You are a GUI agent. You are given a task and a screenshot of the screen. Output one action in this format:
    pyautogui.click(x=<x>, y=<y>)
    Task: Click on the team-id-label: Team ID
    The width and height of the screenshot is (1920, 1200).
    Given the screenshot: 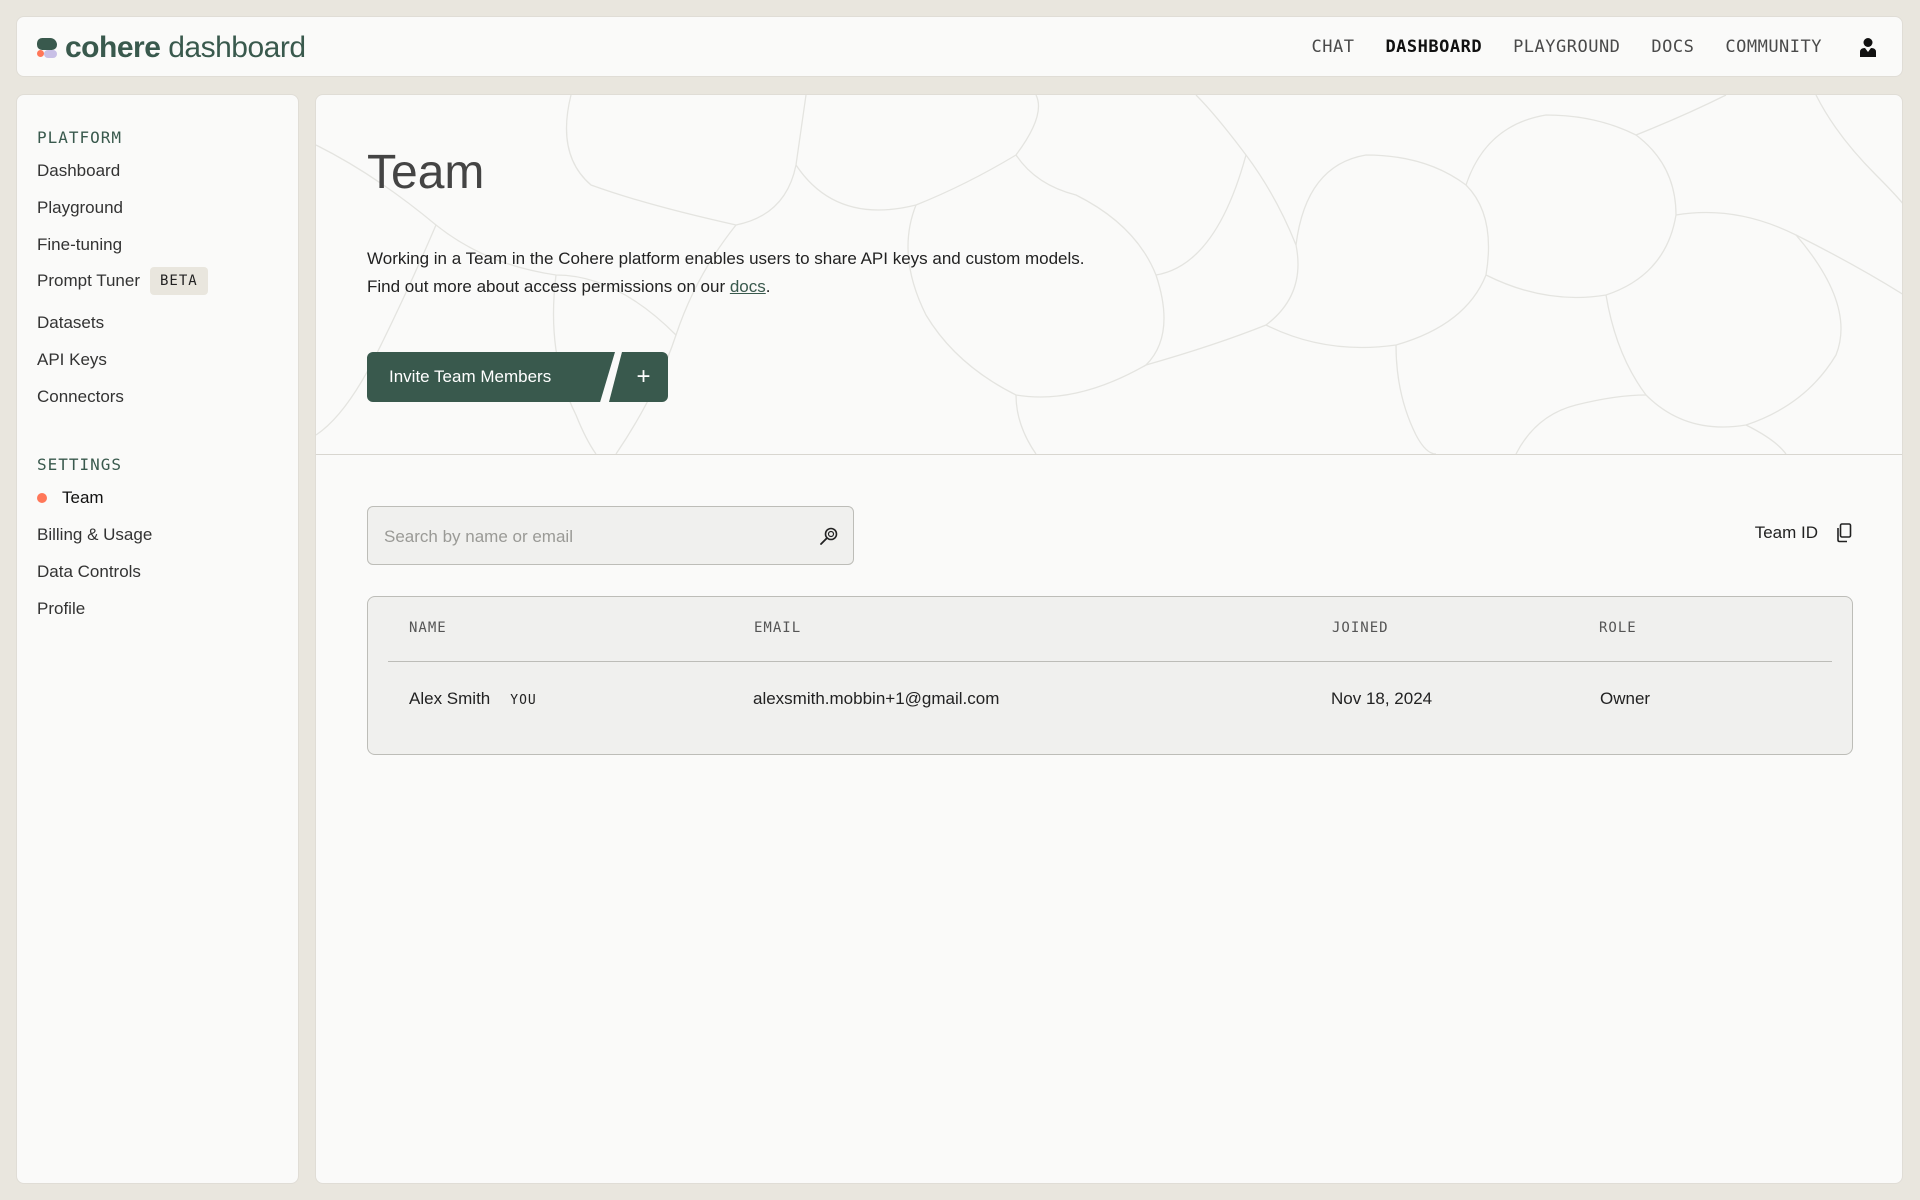 What is the action you would take?
    pyautogui.click(x=1786, y=532)
    